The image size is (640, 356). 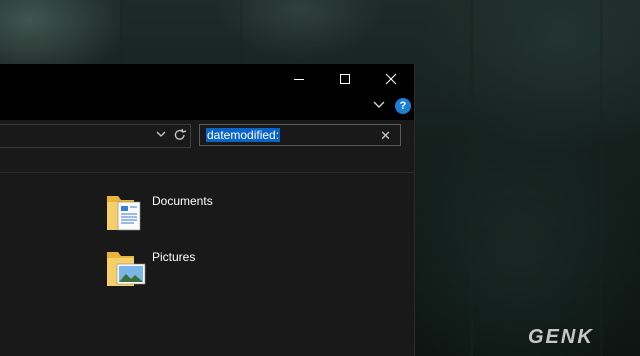 I want to click on help-button: ?, so click(x=403, y=106).